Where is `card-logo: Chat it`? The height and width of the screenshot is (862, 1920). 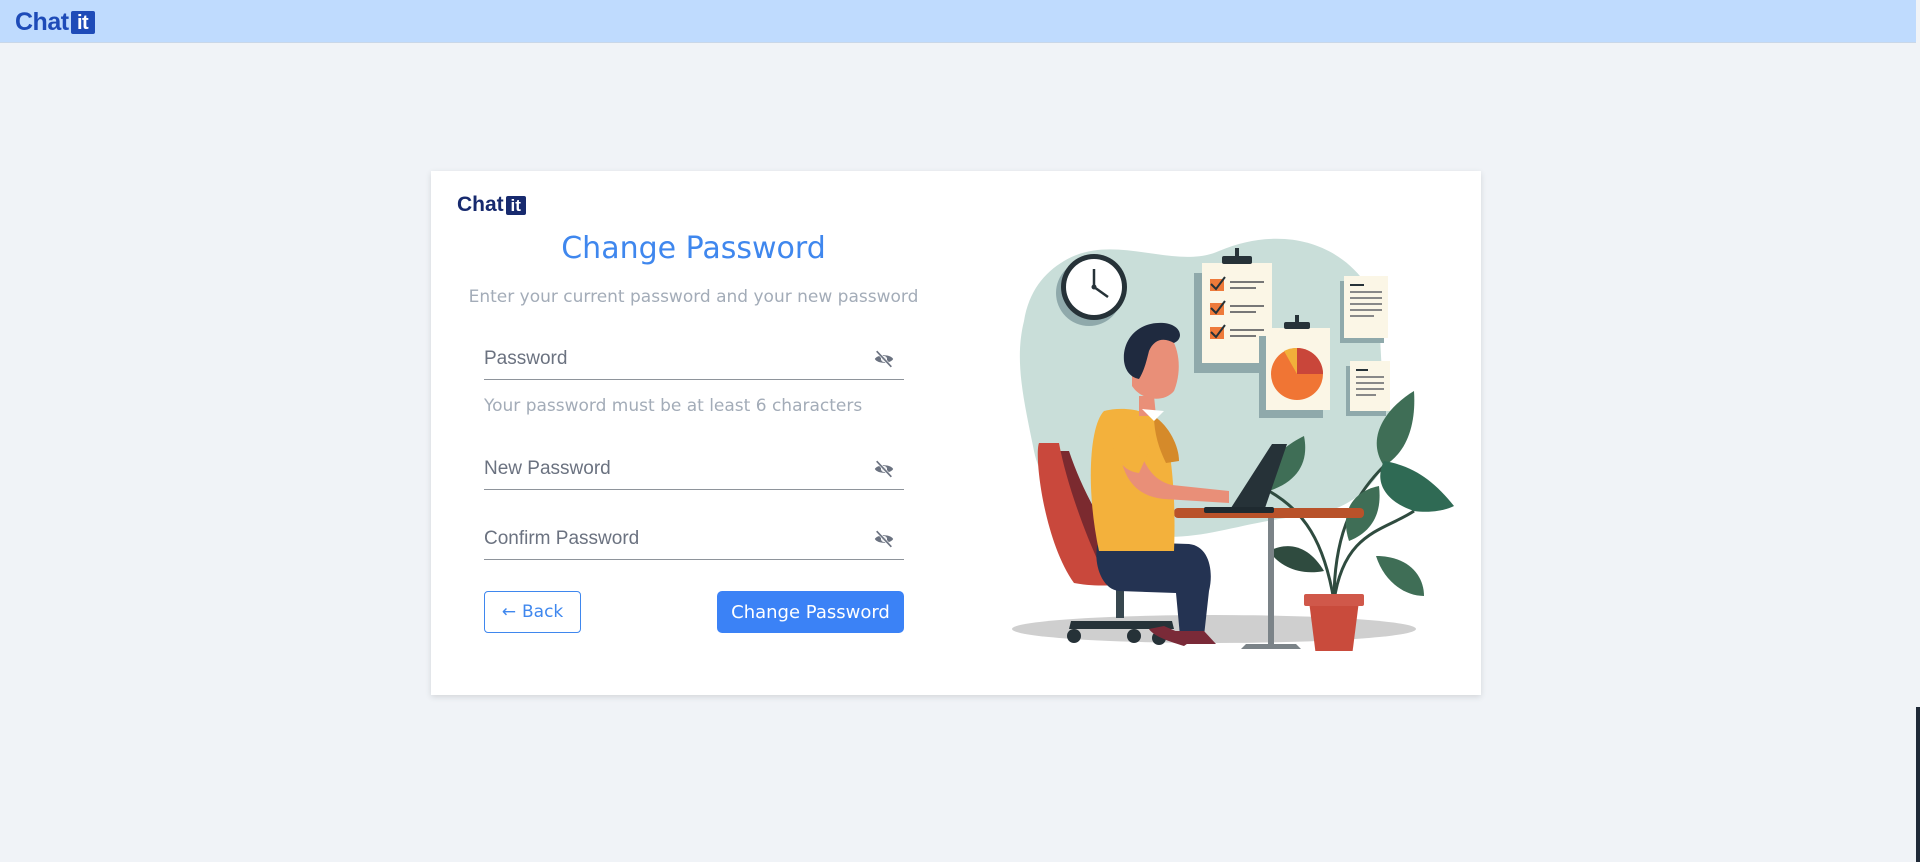
card-logo: Chat it is located at coordinates (491, 205).